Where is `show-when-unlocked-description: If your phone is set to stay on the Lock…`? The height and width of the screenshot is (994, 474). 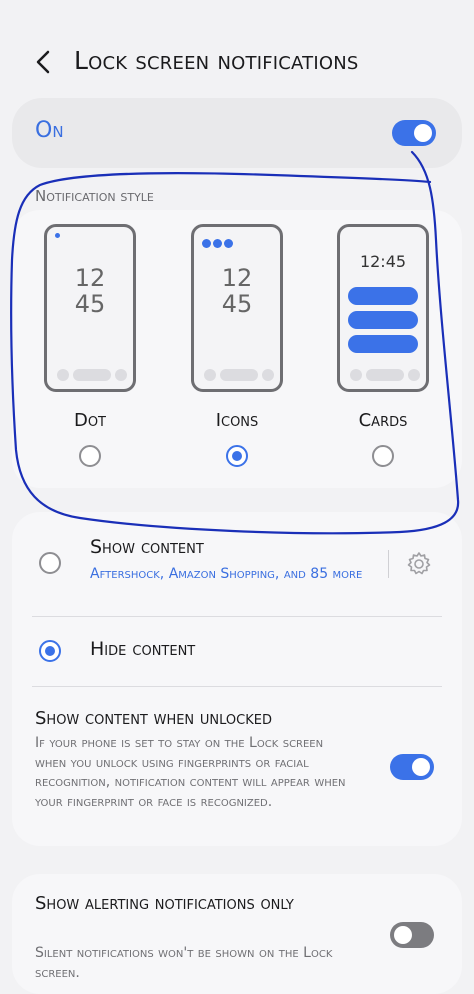
show-when-unlocked-description: If your phone is set to stay on the Lock… is located at coordinates (190, 772).